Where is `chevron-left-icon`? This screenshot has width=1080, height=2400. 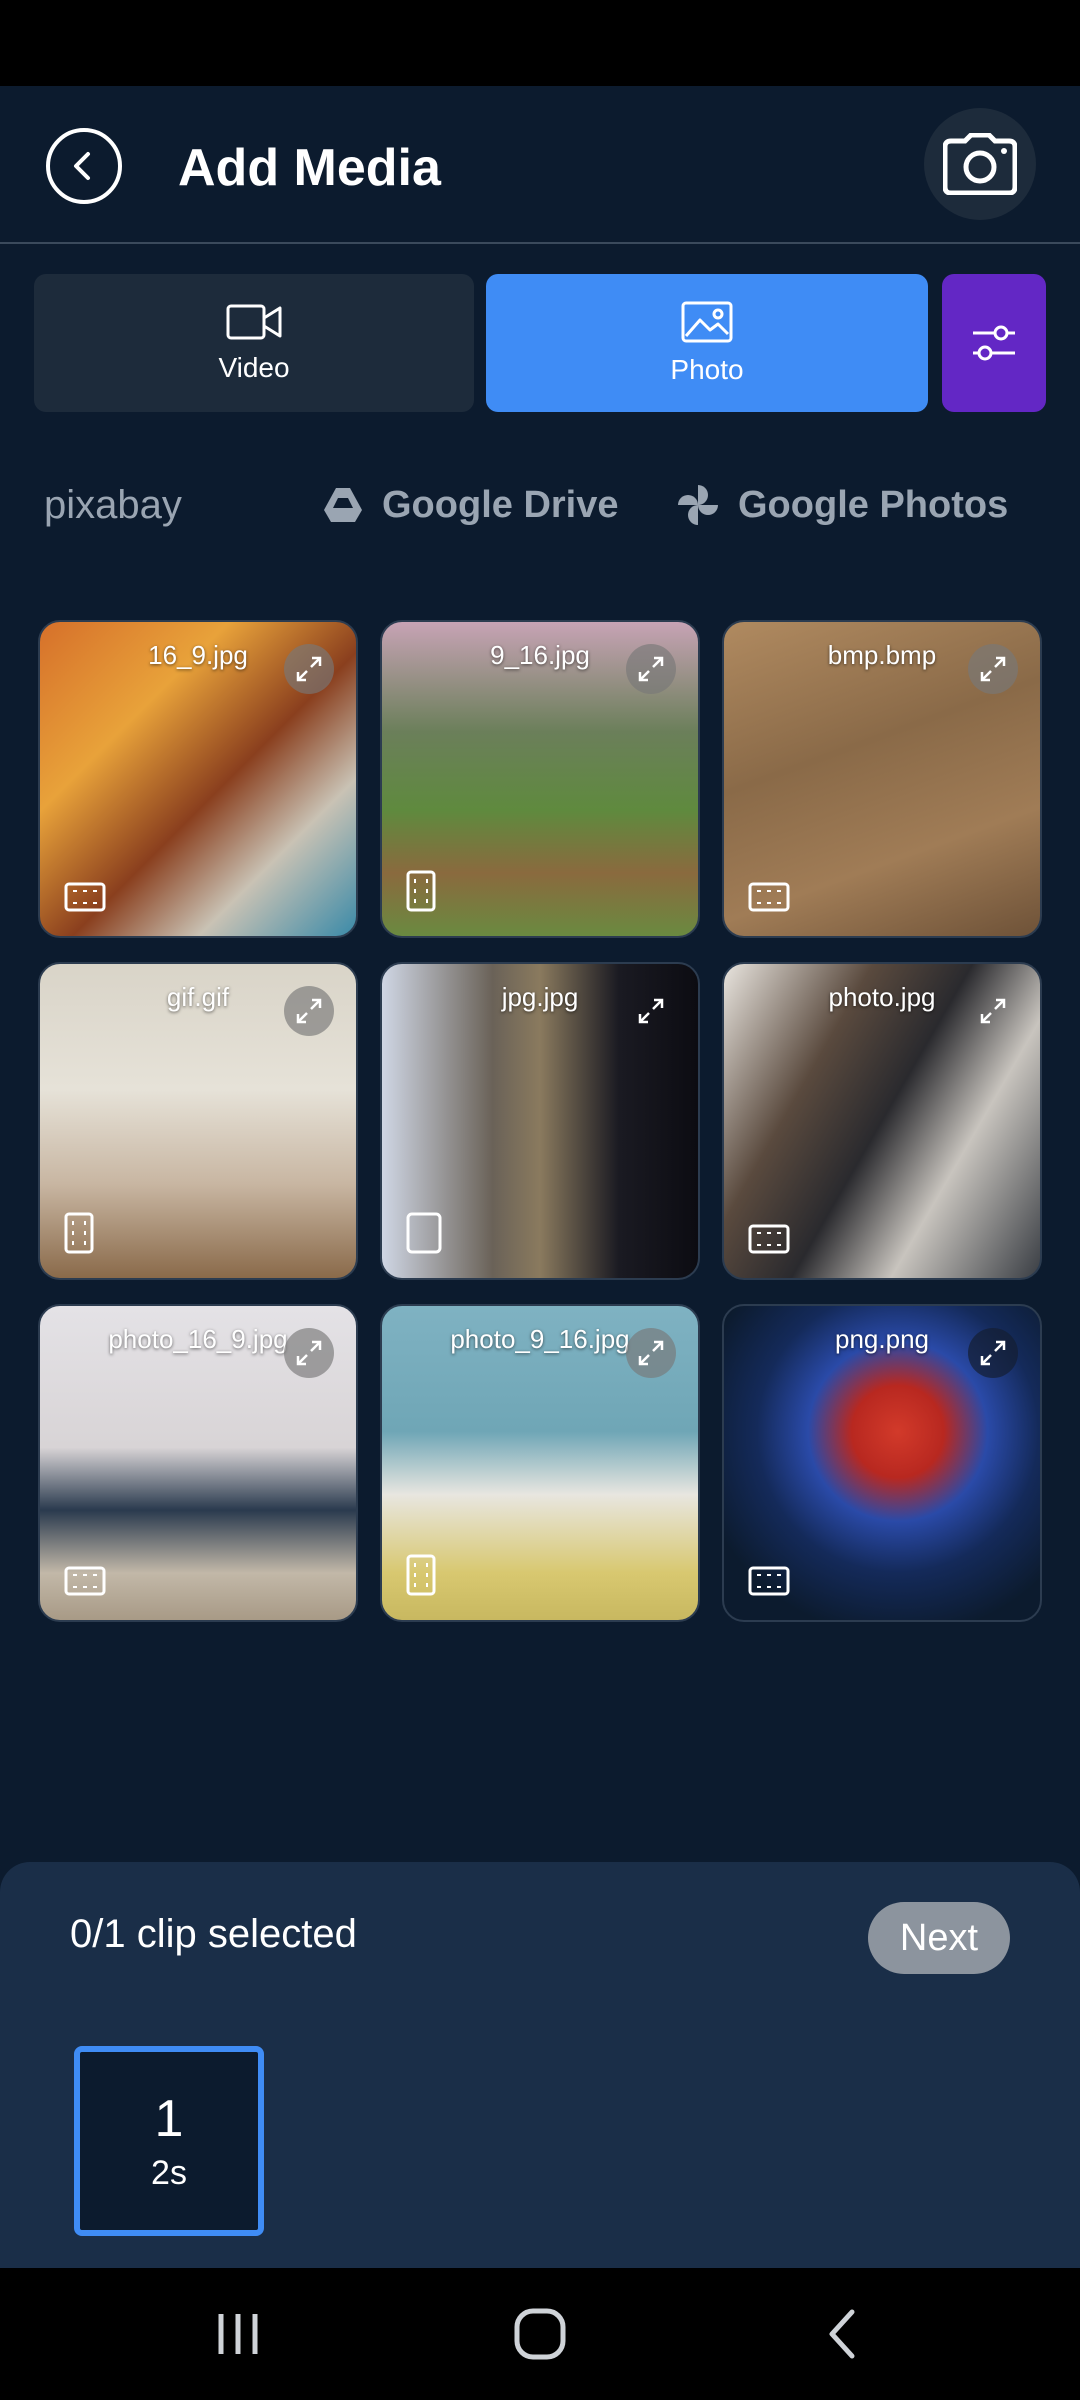
chevron-left-icon is located at coordinates (82, 166).